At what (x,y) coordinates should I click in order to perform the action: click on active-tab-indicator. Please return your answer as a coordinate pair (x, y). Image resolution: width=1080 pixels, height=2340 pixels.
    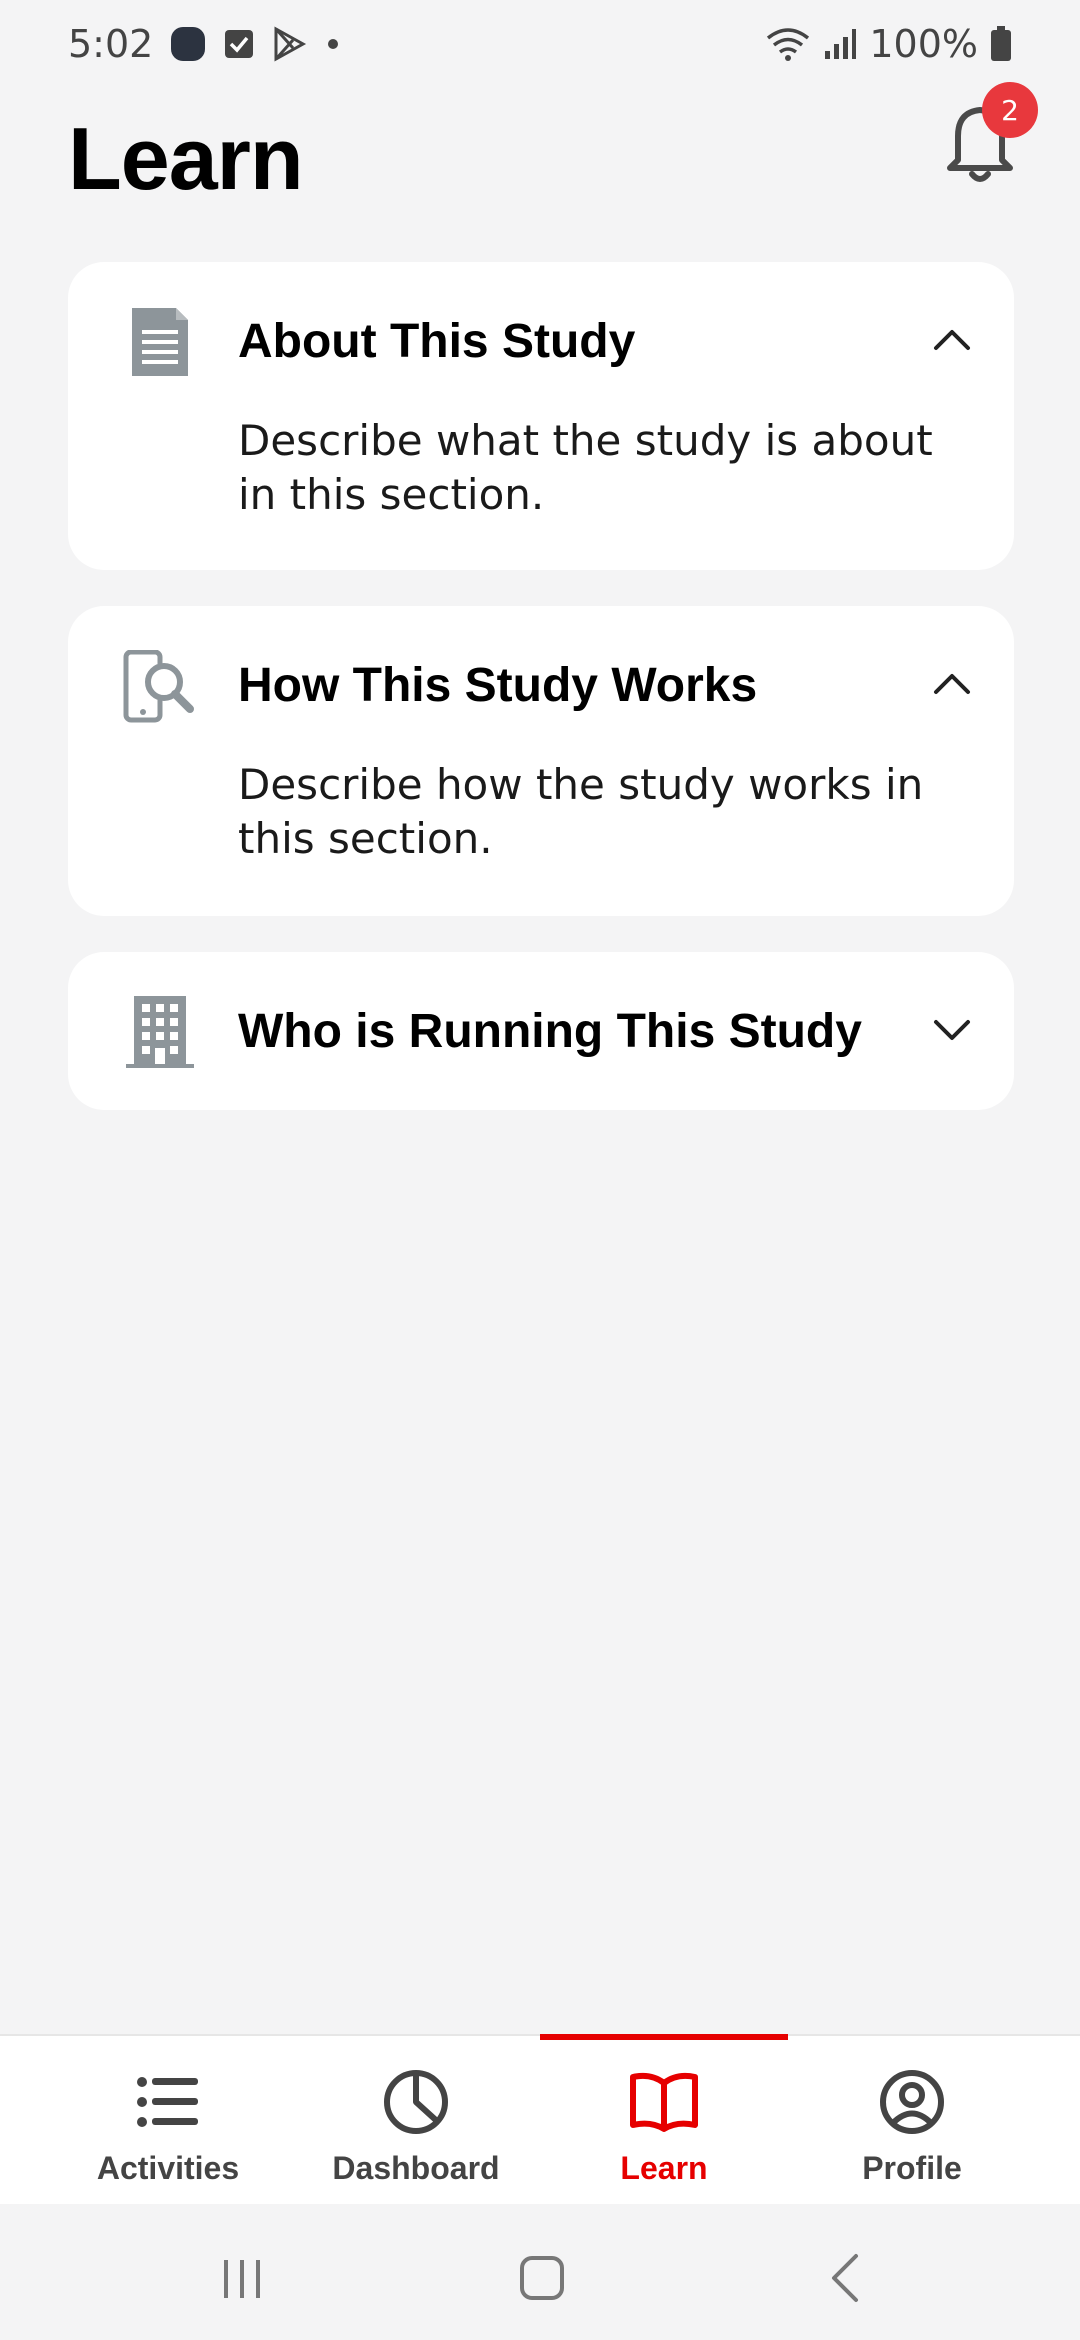
    Looking at the image, I should click on (664, 2037).